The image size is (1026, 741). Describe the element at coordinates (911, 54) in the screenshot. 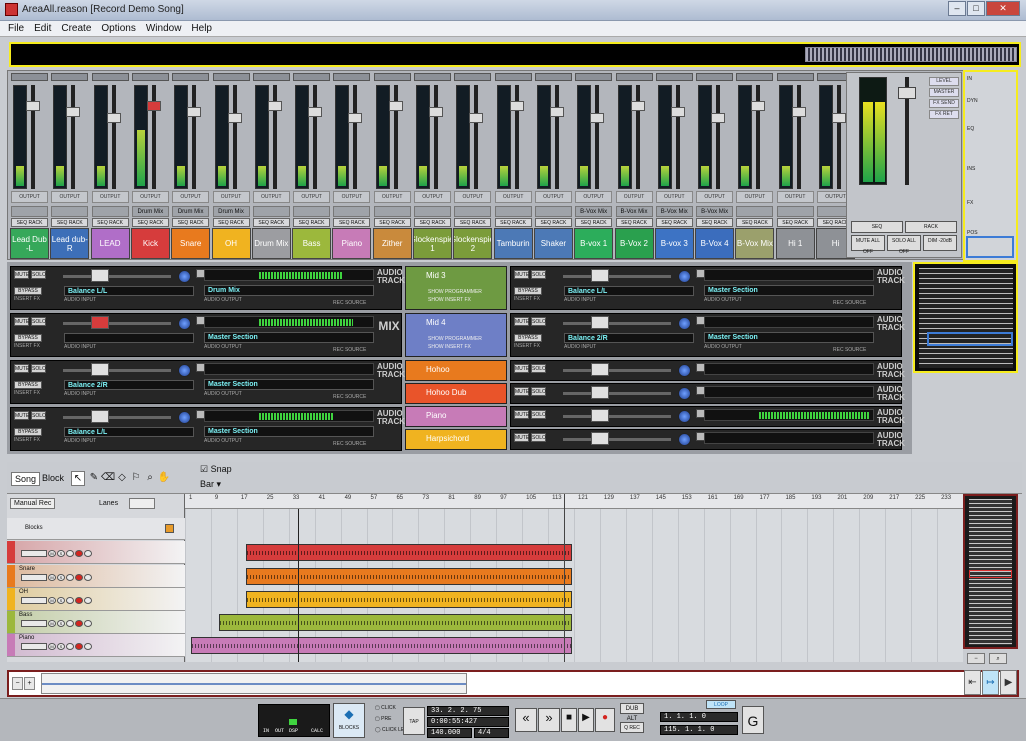

I see `mixer-overview-map` at that location.